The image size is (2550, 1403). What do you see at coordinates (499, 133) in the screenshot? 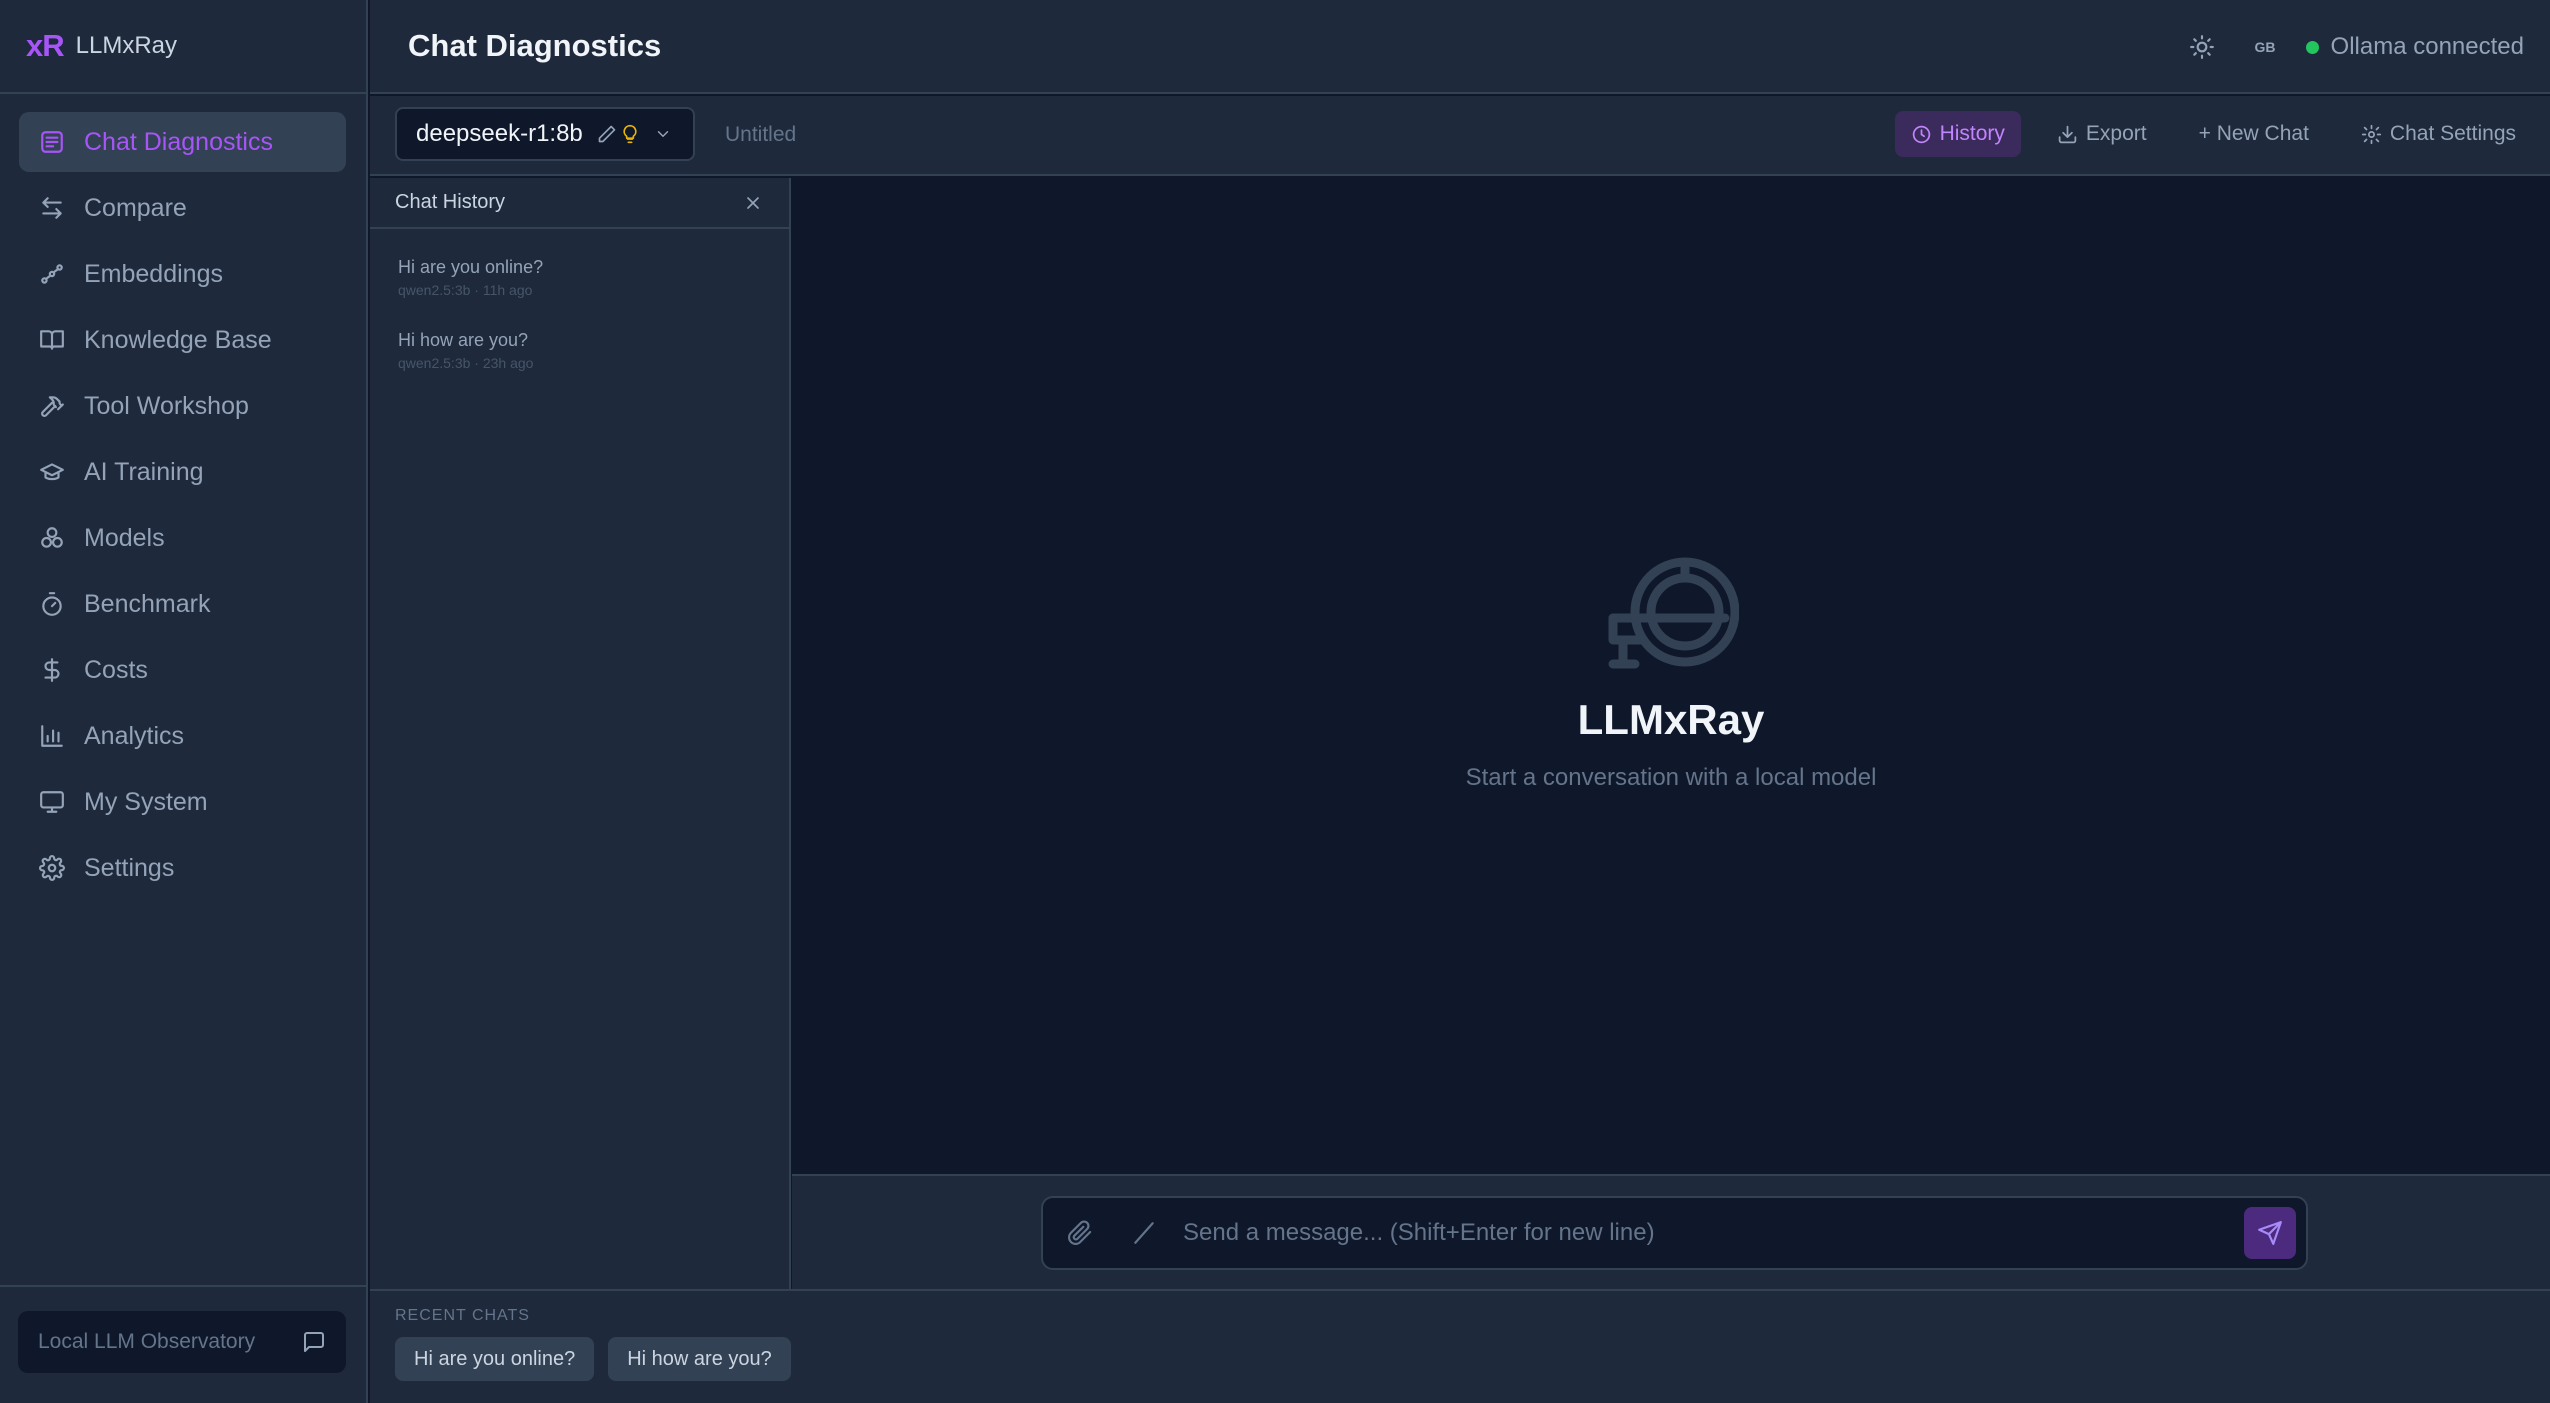
I see `model-name: deepseek-r1:8b` at bounding box center [499, 133].